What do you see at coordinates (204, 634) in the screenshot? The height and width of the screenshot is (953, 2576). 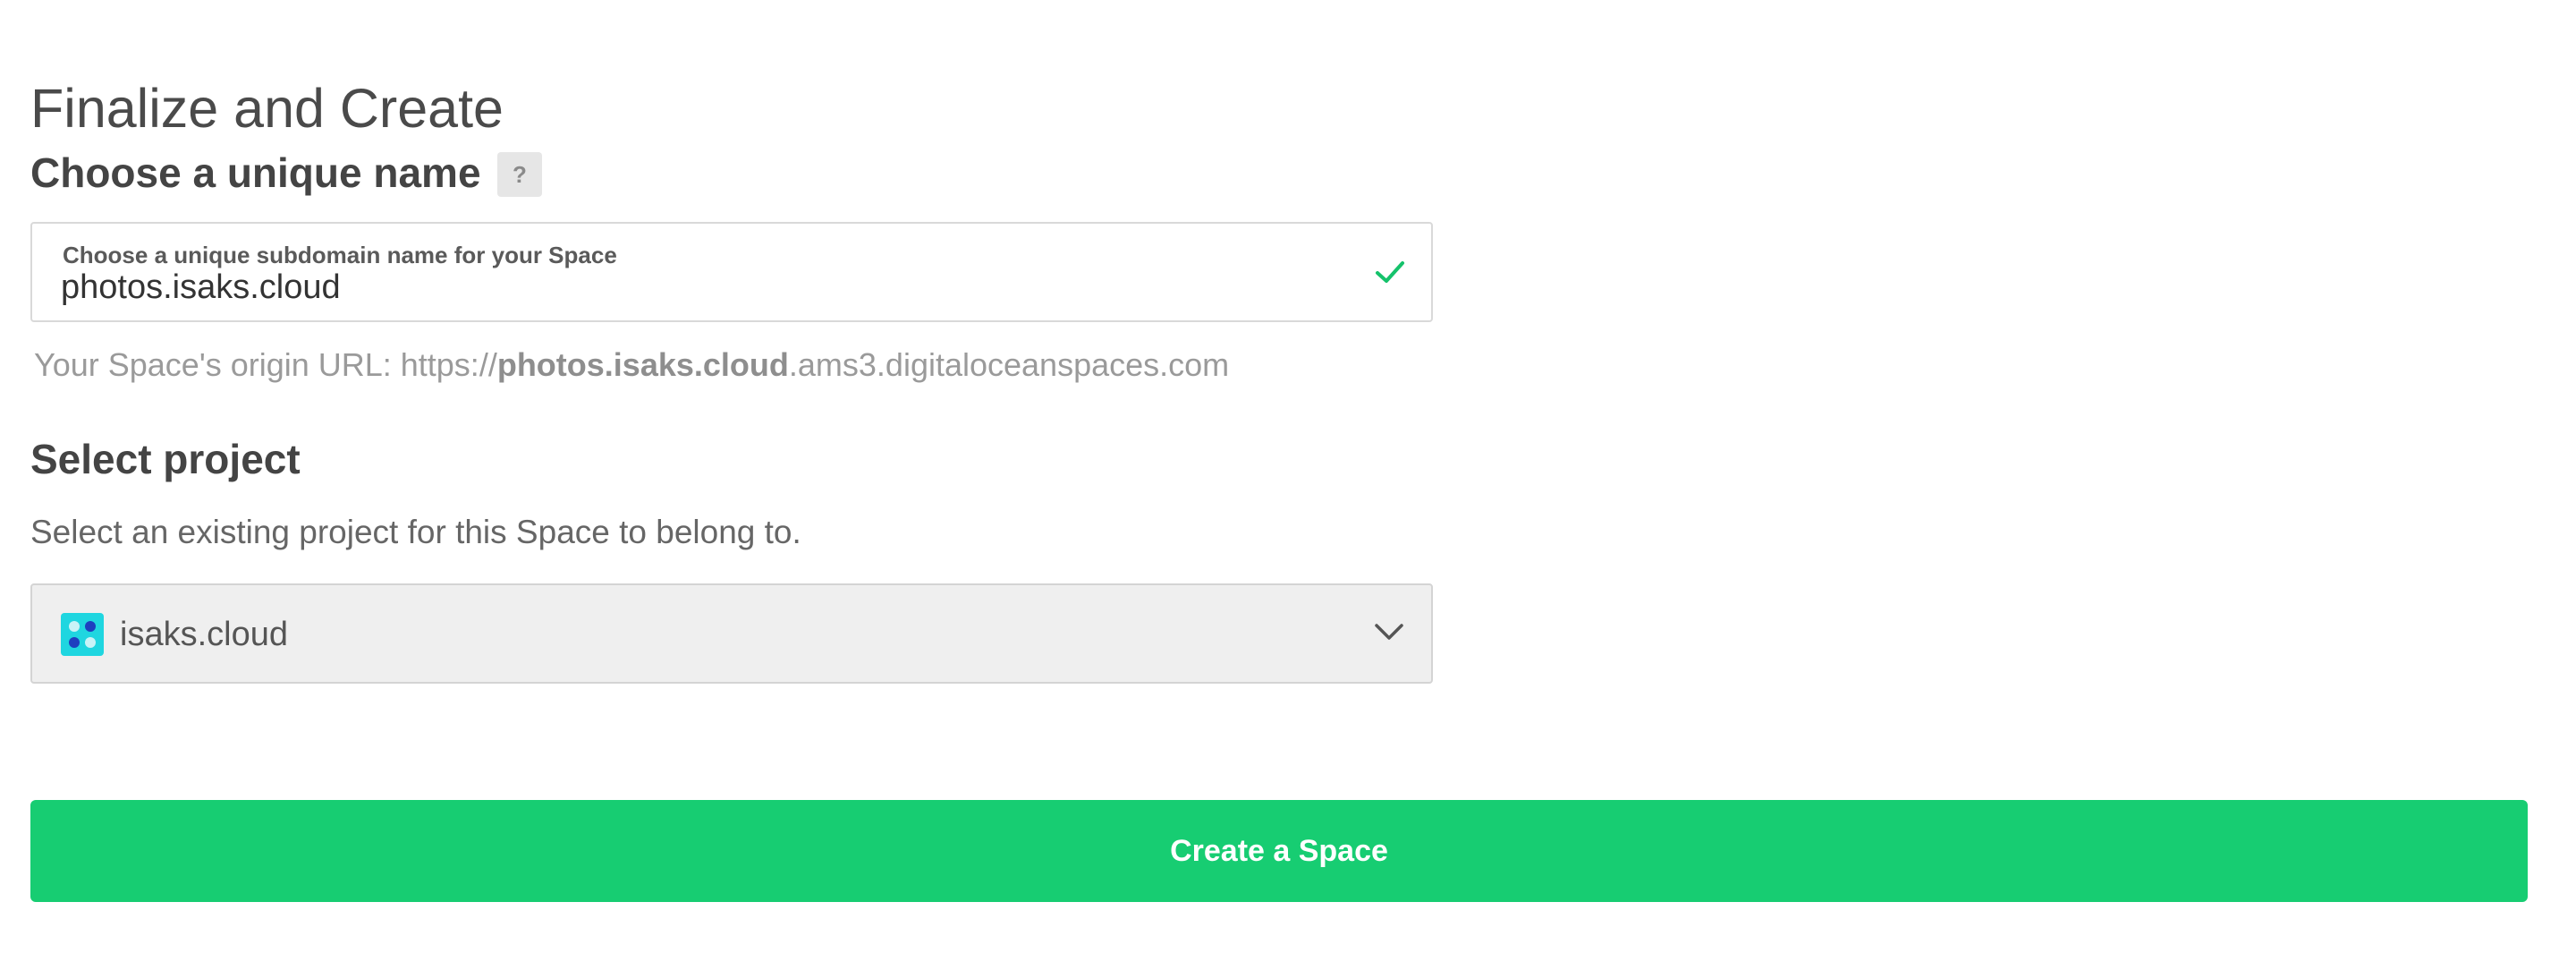 I see `selected-project-name: isaks.cloud` at bounding box center [204, 634].